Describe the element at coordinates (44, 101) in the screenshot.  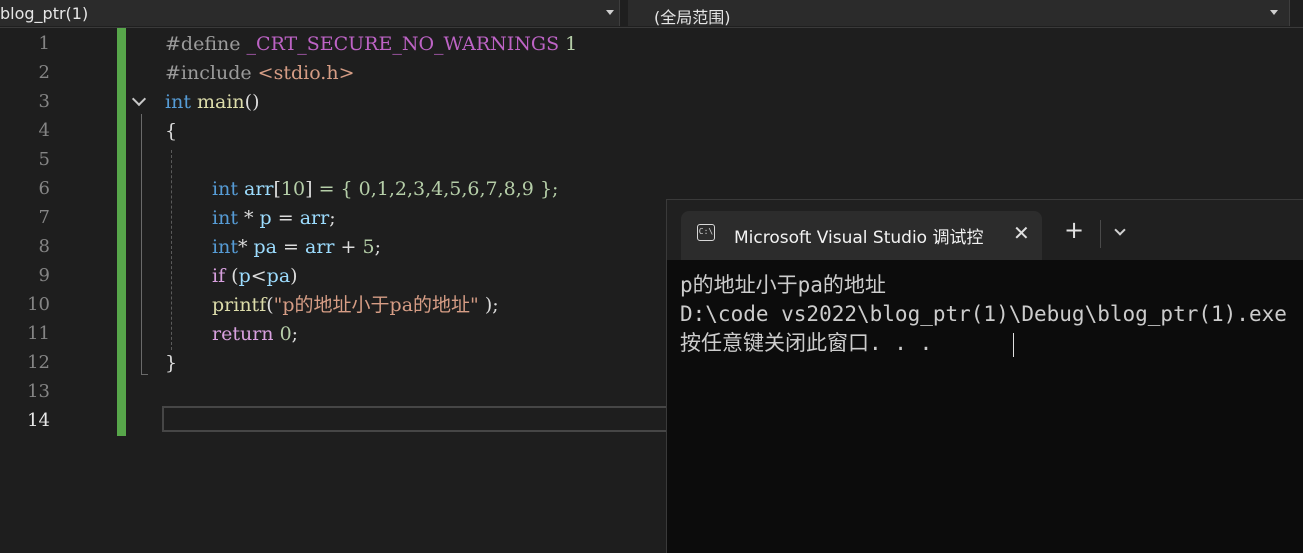
I see `line-number: 3` at that location.